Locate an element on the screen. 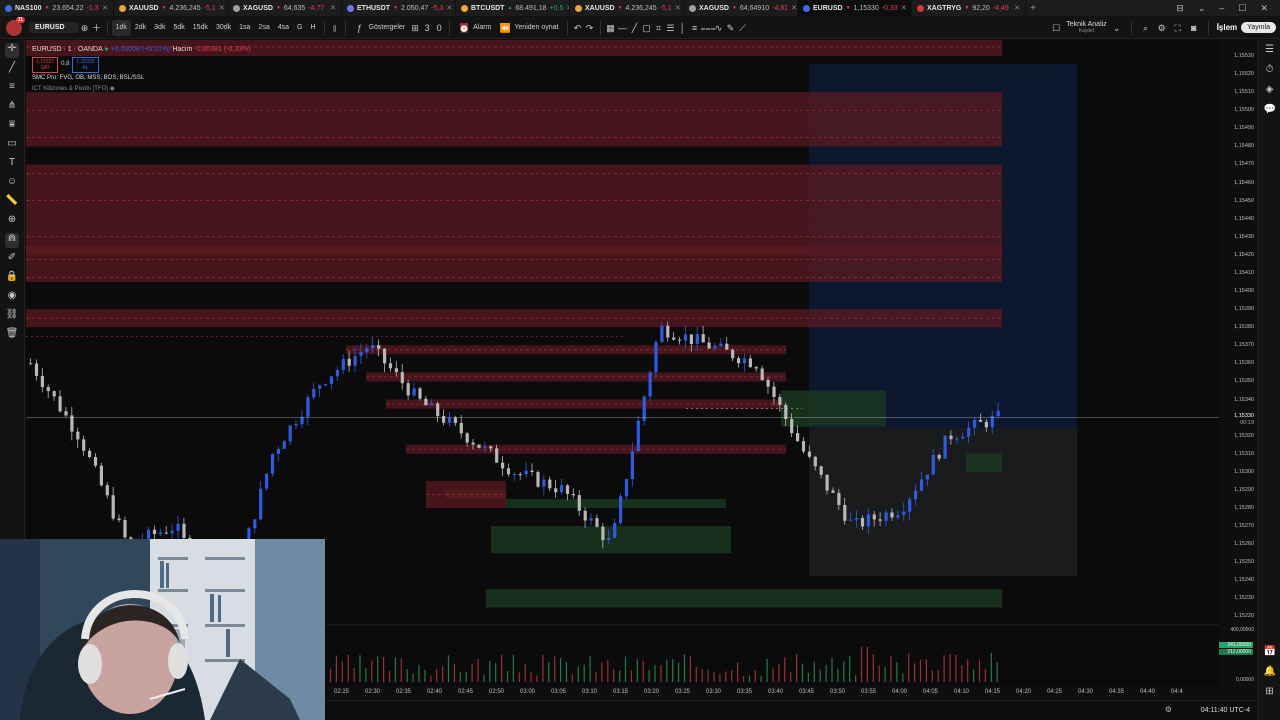 This screenshot has width=1280, height=720. user-avatar: 11 is located at coordinates (15, 26).